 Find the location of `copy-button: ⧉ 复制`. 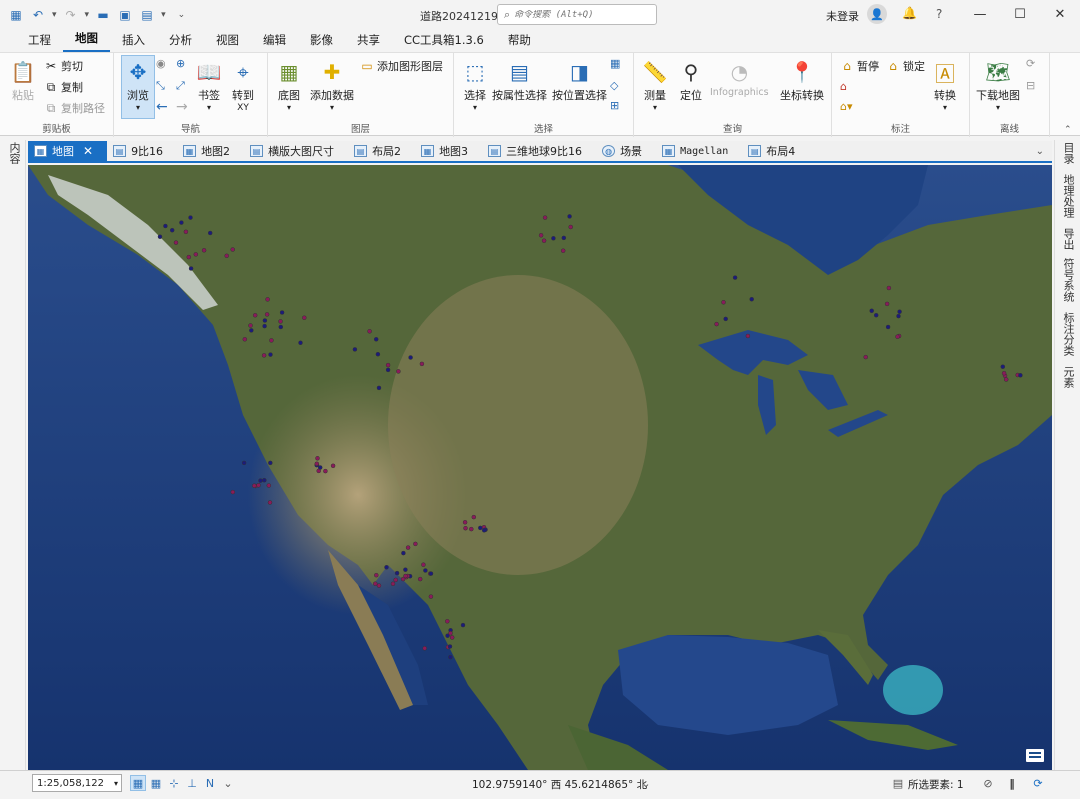

copy-button: ⧉ 复制 is located at coordinates (63, 87).